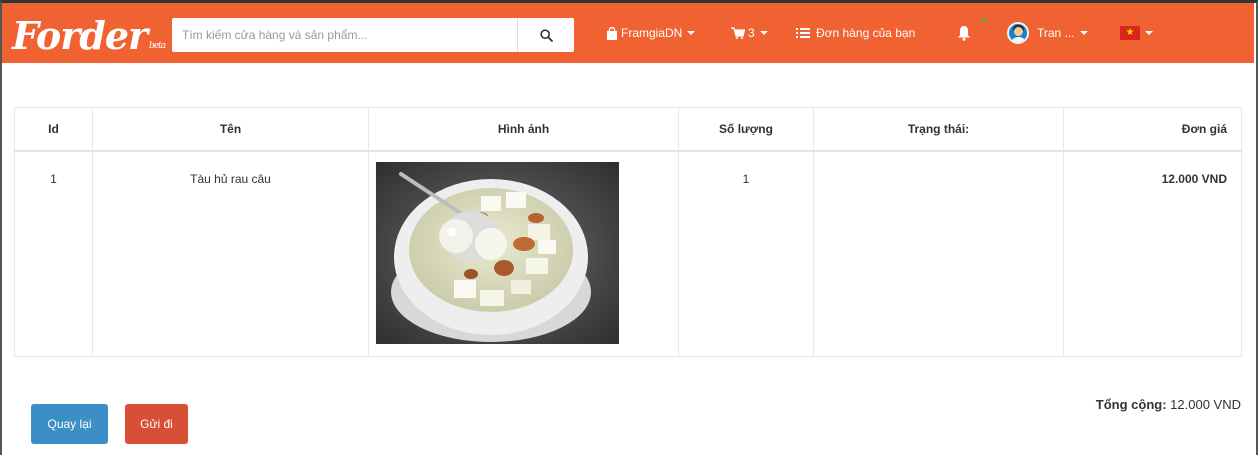 The height and width of the screenshot is (455, 1258). Describe the element at coordinates (964, 33) in the screenshot. I see `bell-icon` at that location.